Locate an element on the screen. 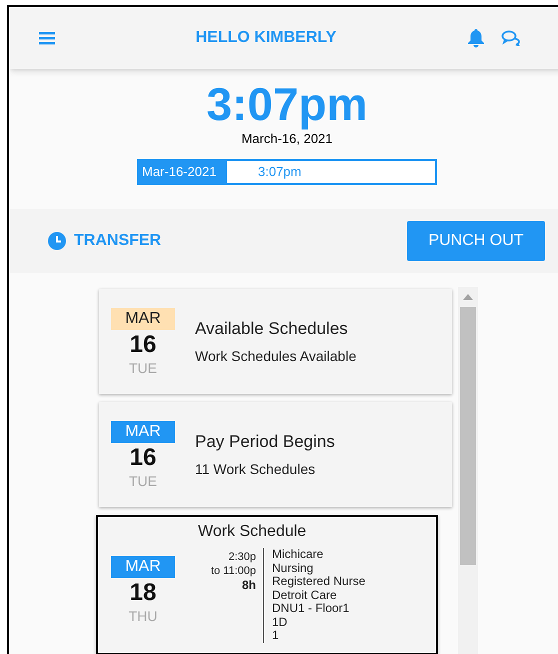  day-number: 18 is located at coordinates (143, 593).